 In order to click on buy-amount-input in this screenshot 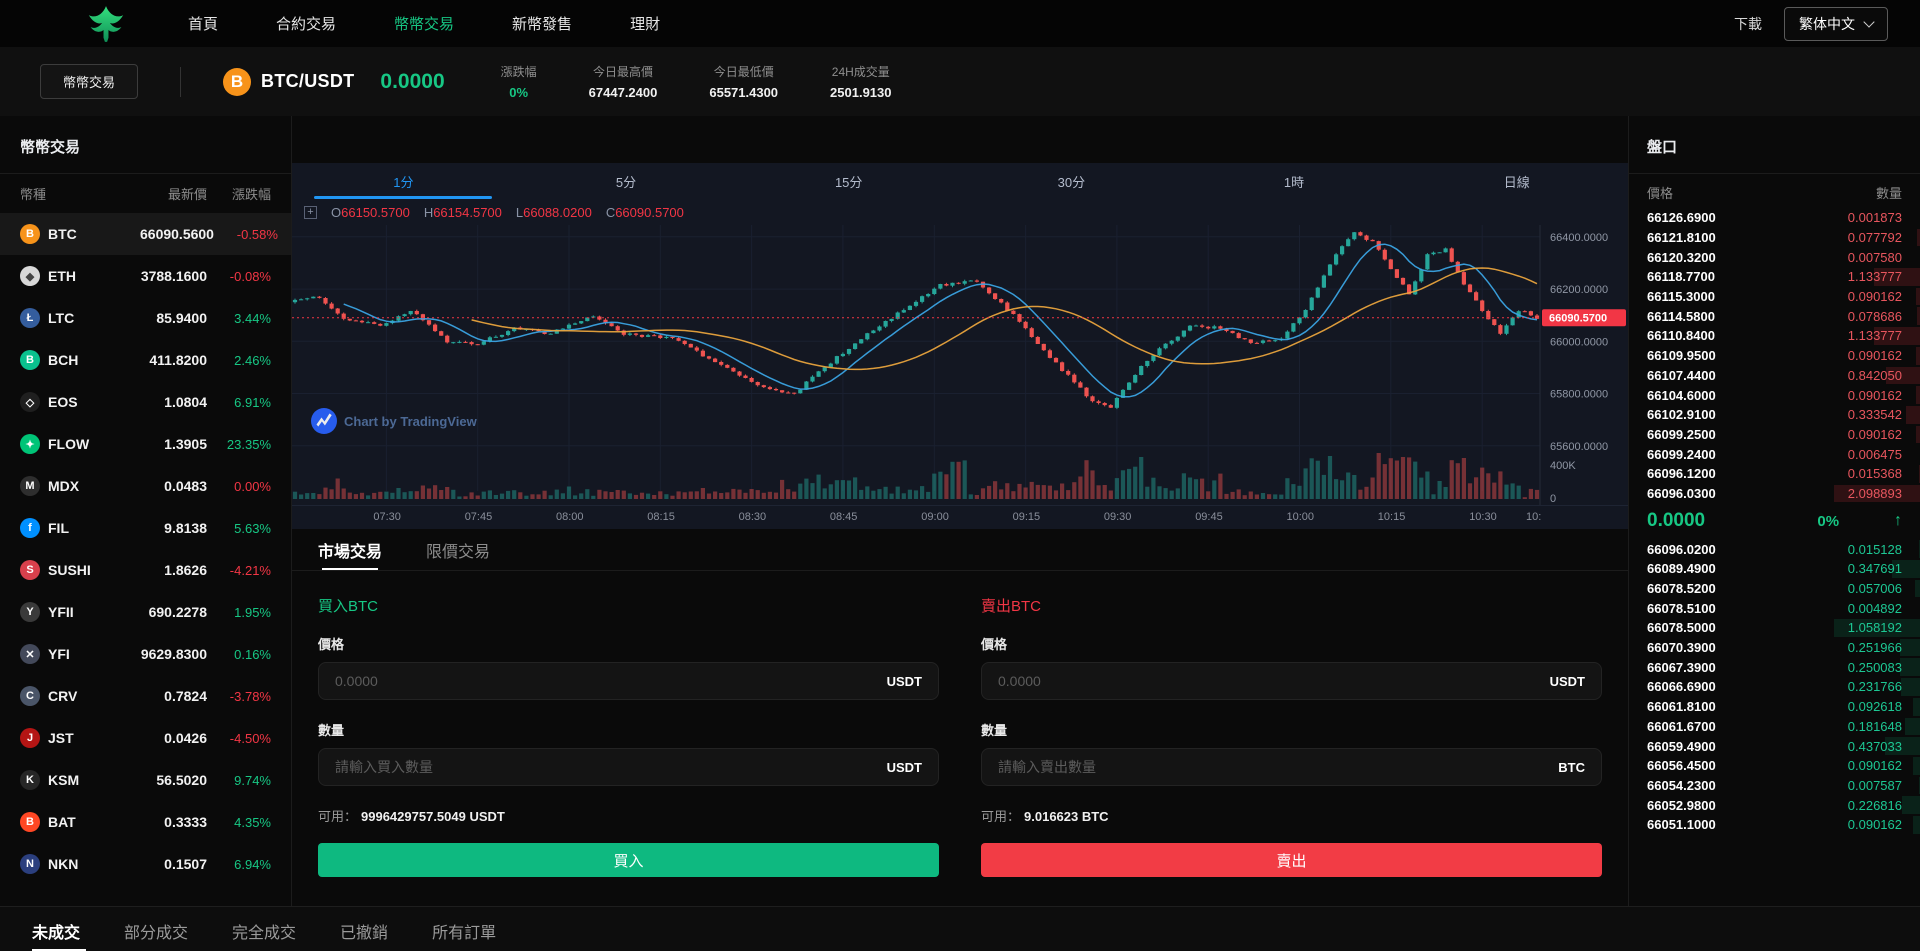, I will do `click(611, 767)`.